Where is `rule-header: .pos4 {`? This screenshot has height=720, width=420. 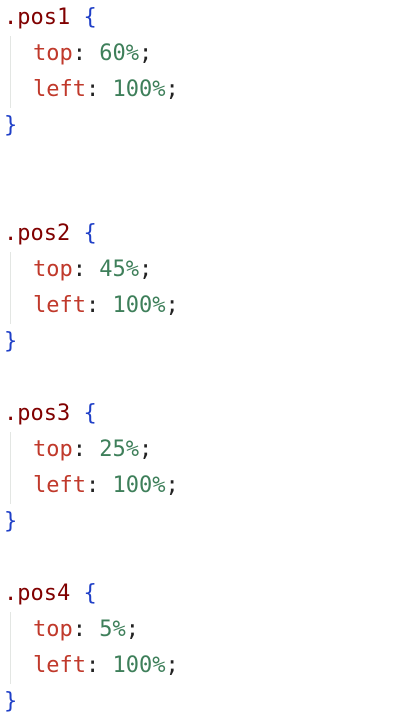 rule-header: .pos4 { is located at coordinates (210, 594).